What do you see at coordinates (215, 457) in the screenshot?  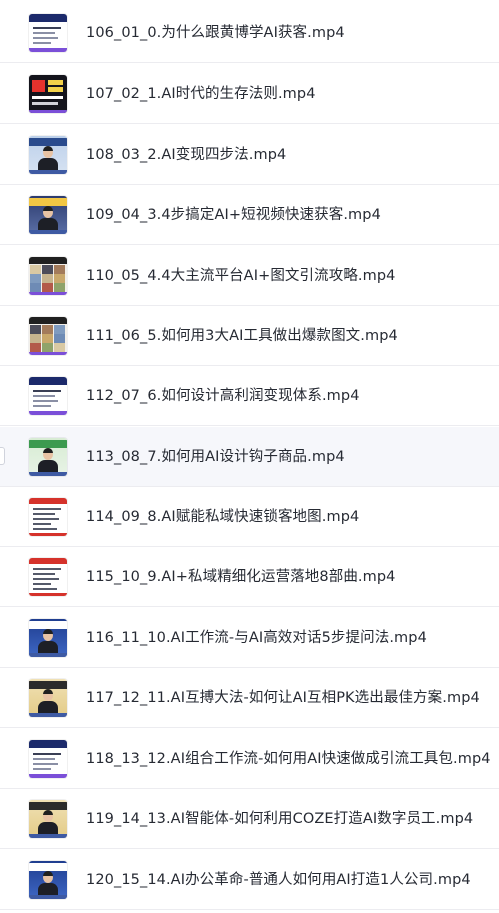 I see `video-title: 113_08_7.如何用AI设计钩子商品.mp4` at bounding box center [215, 457].